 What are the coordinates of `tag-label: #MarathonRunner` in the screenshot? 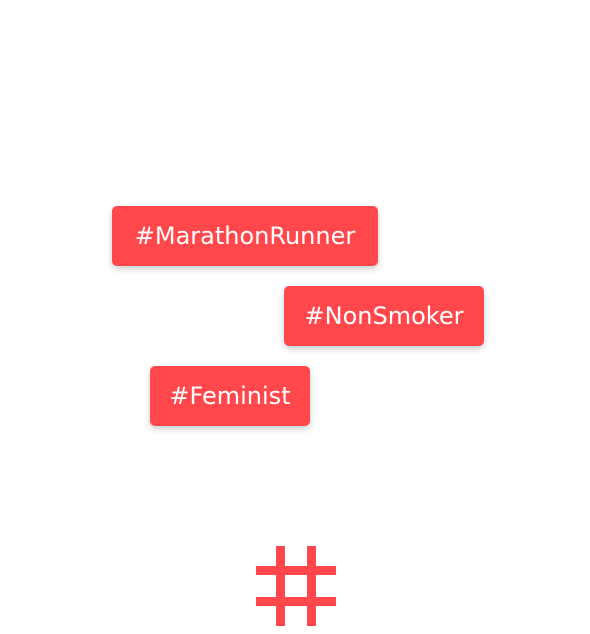 It's located at (245, 236).